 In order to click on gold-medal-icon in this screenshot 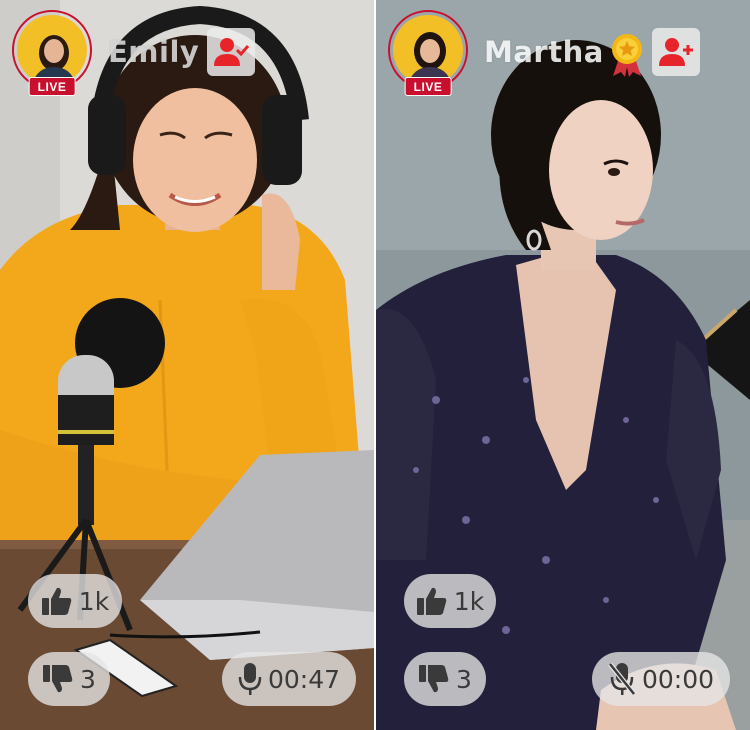, I will do `click(626, 55)`.